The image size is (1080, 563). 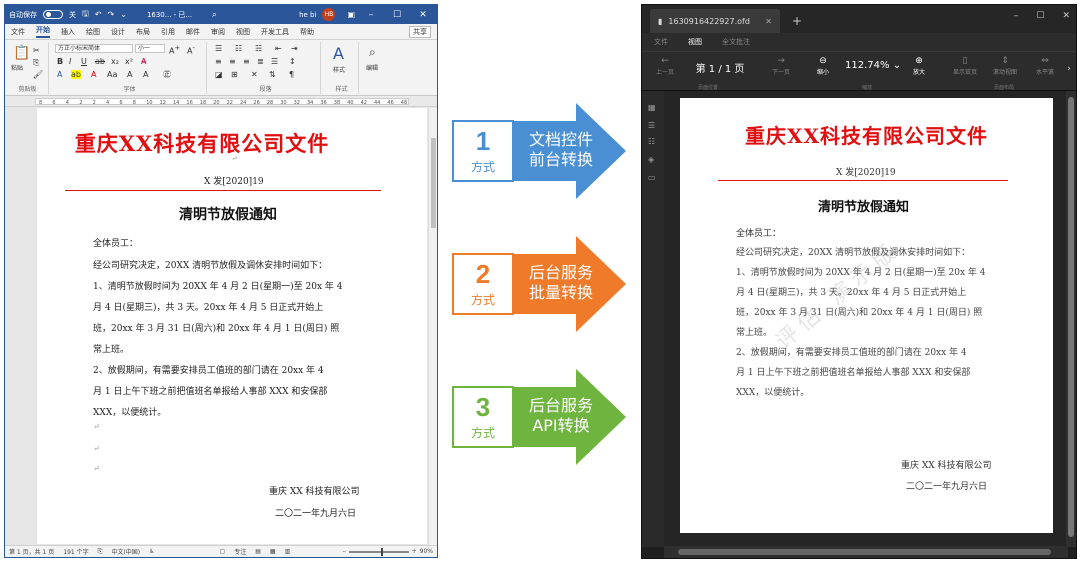 I want to click on font-color-icon: A, so click(x=93, y=74).